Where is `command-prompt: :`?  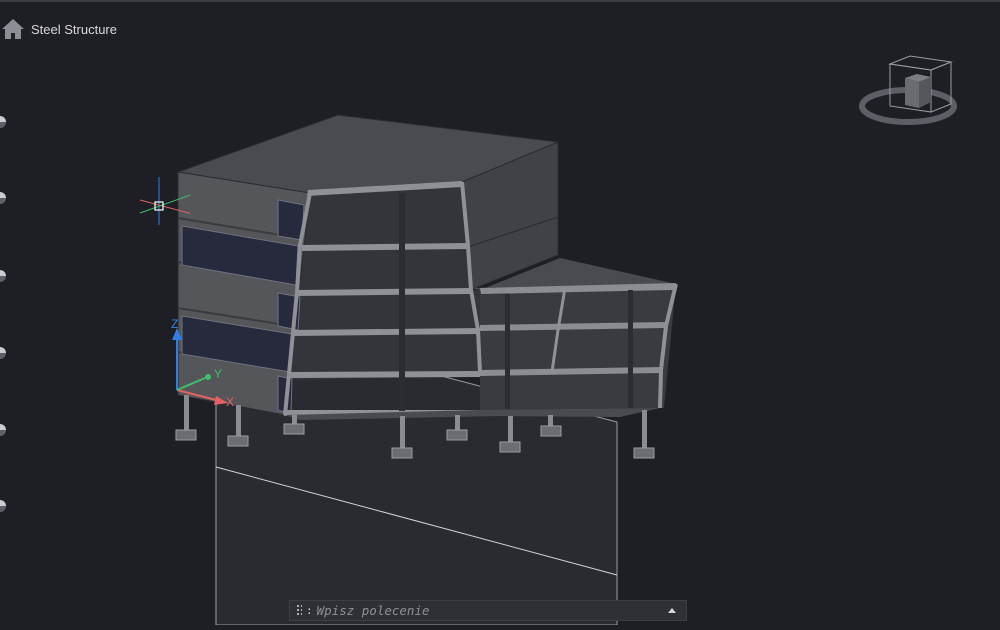 command-prompt: : is located at coordinates (309, 610).